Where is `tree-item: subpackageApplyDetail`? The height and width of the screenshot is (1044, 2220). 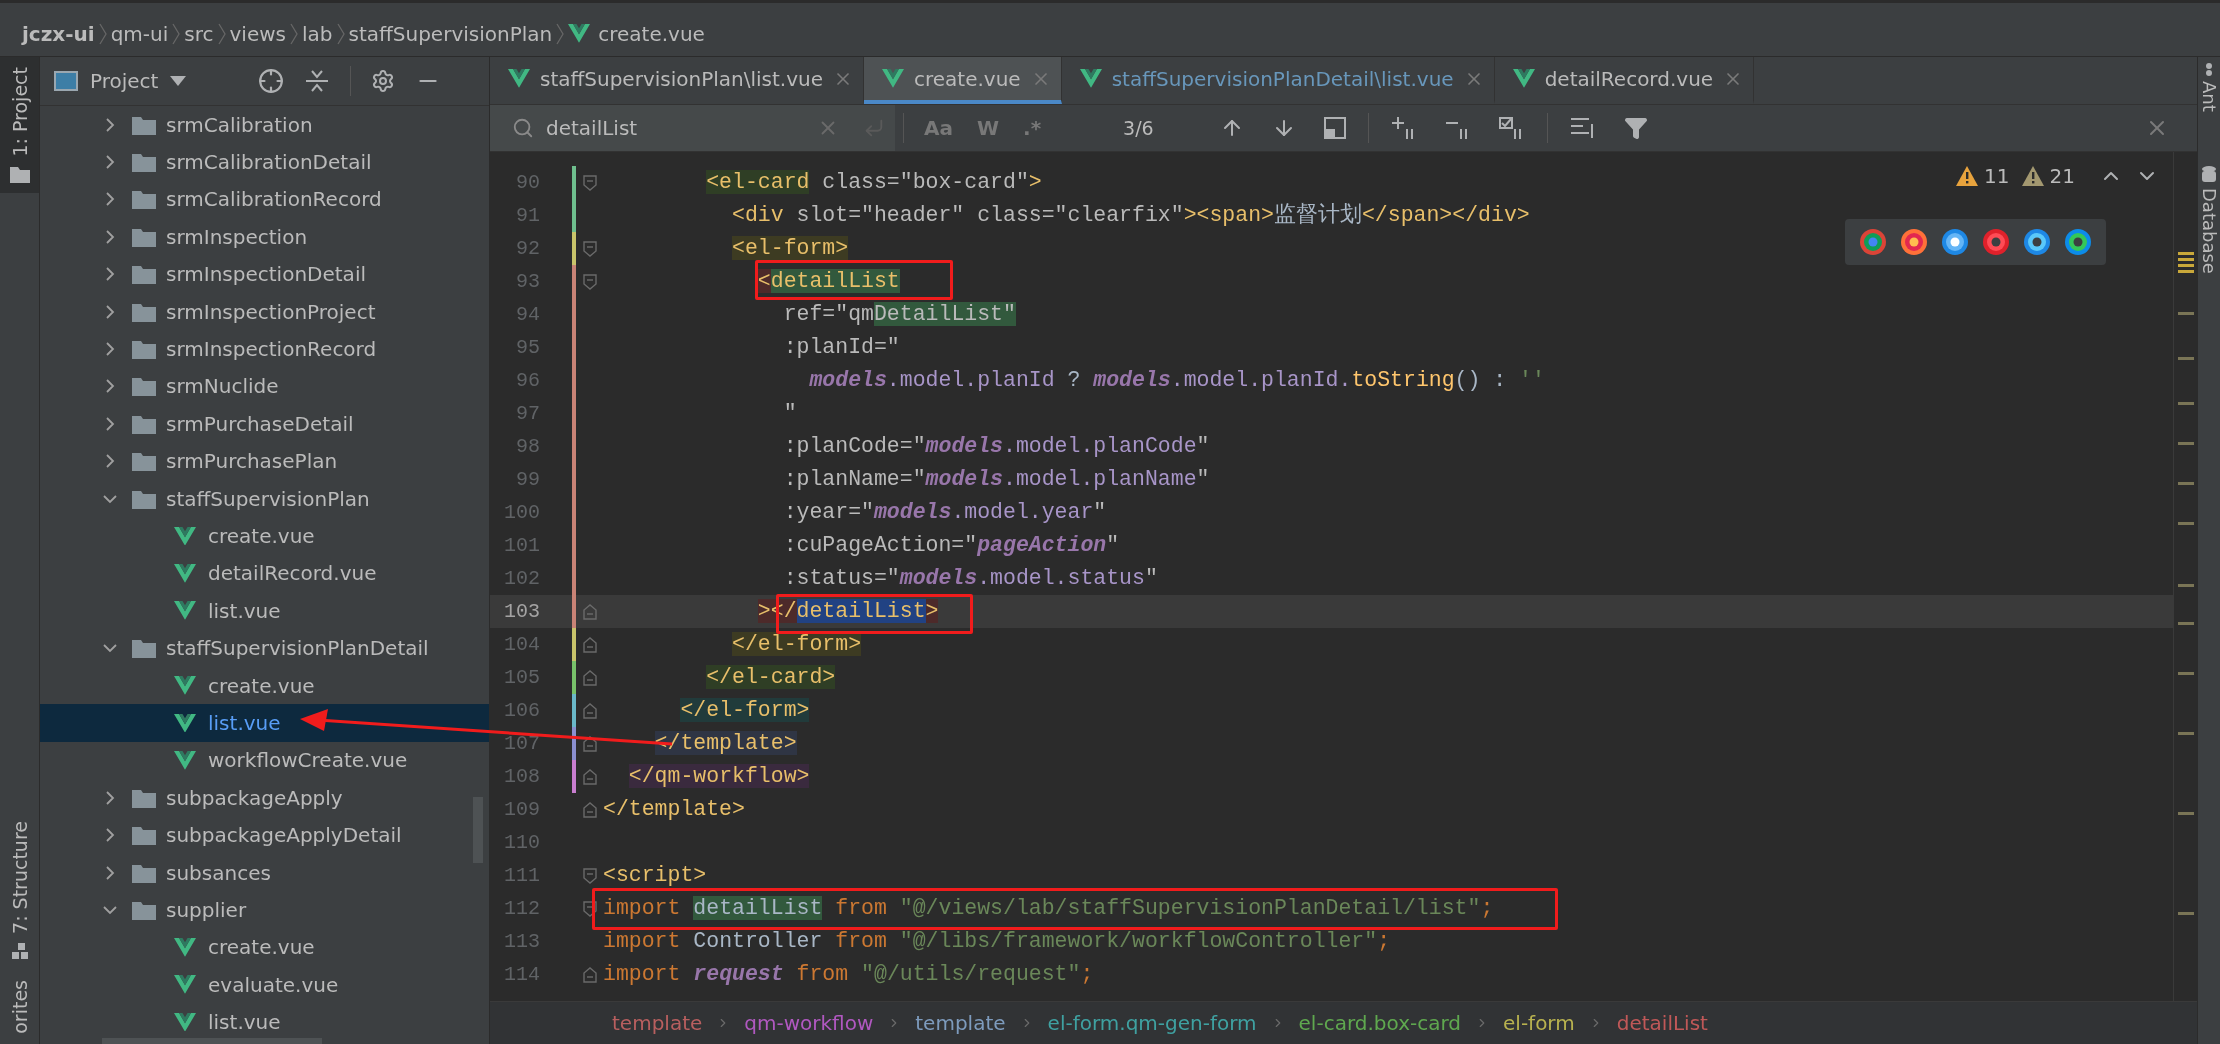
tree-item: subpackageApplyDetail is located at coordinates (264, 835).